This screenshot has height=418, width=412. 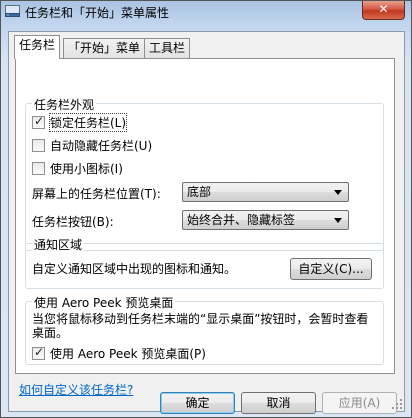 I want to click on autohide-checkbox, so click(x=38, y=145).